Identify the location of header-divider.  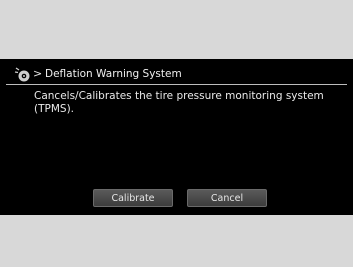
(176, 84).